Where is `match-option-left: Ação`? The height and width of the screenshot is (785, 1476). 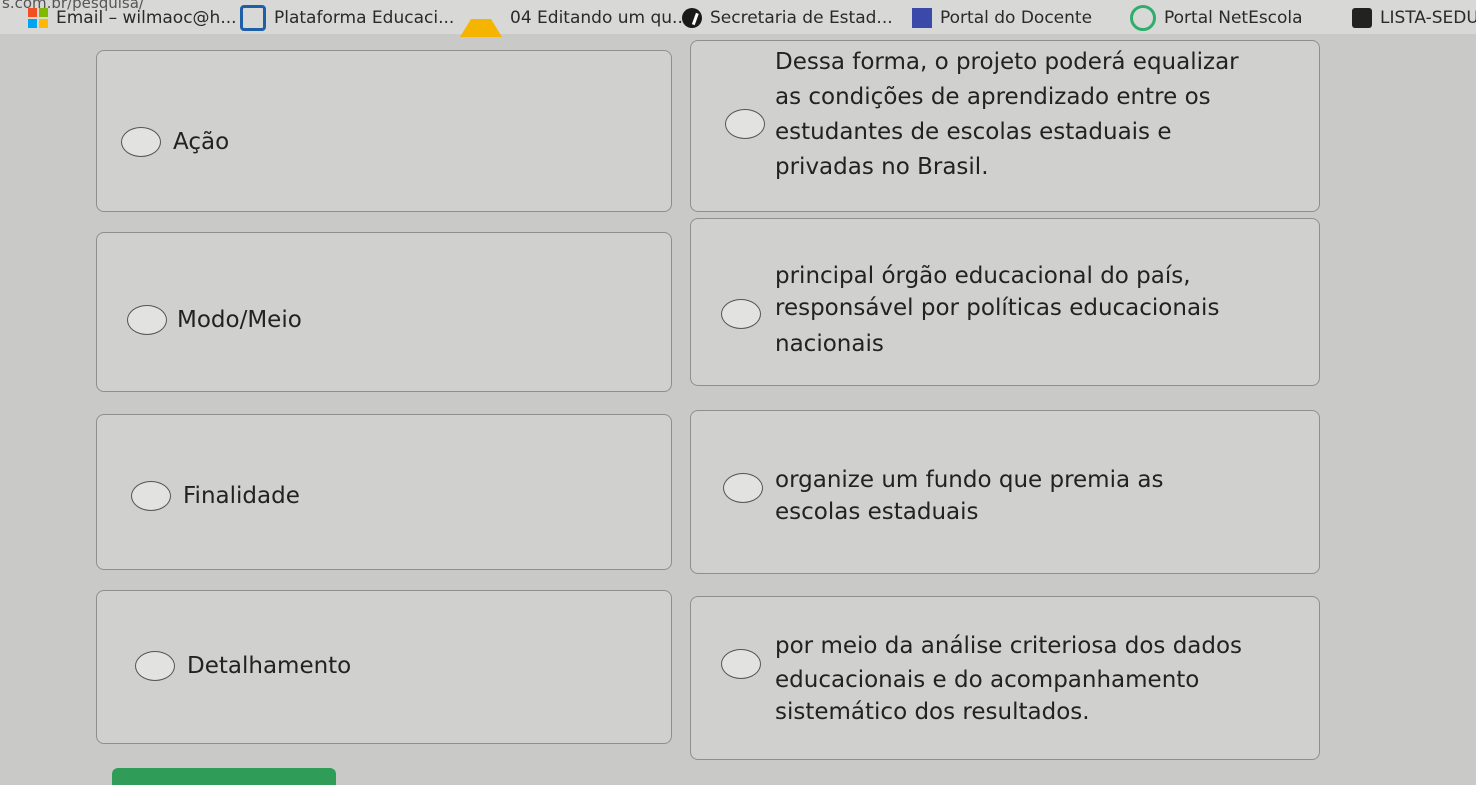 match-option-left: Ação is located at coordinates (384, 131).